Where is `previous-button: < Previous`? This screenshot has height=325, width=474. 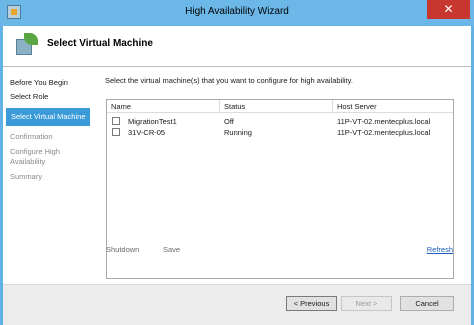
previous-button: < Previous is located at coordinates (311, 303).